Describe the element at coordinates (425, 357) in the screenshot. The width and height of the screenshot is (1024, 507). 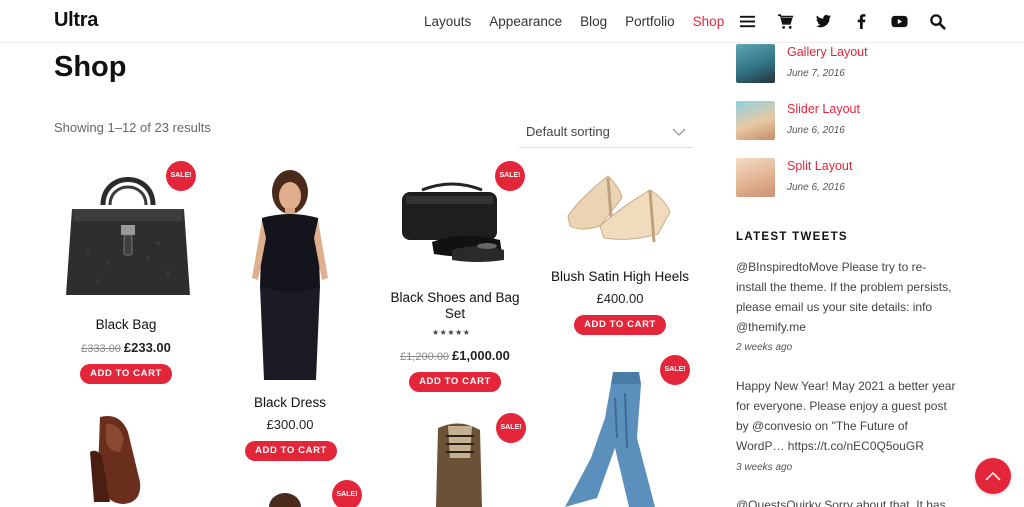
I see `old-price: £1,200.00` at that location.